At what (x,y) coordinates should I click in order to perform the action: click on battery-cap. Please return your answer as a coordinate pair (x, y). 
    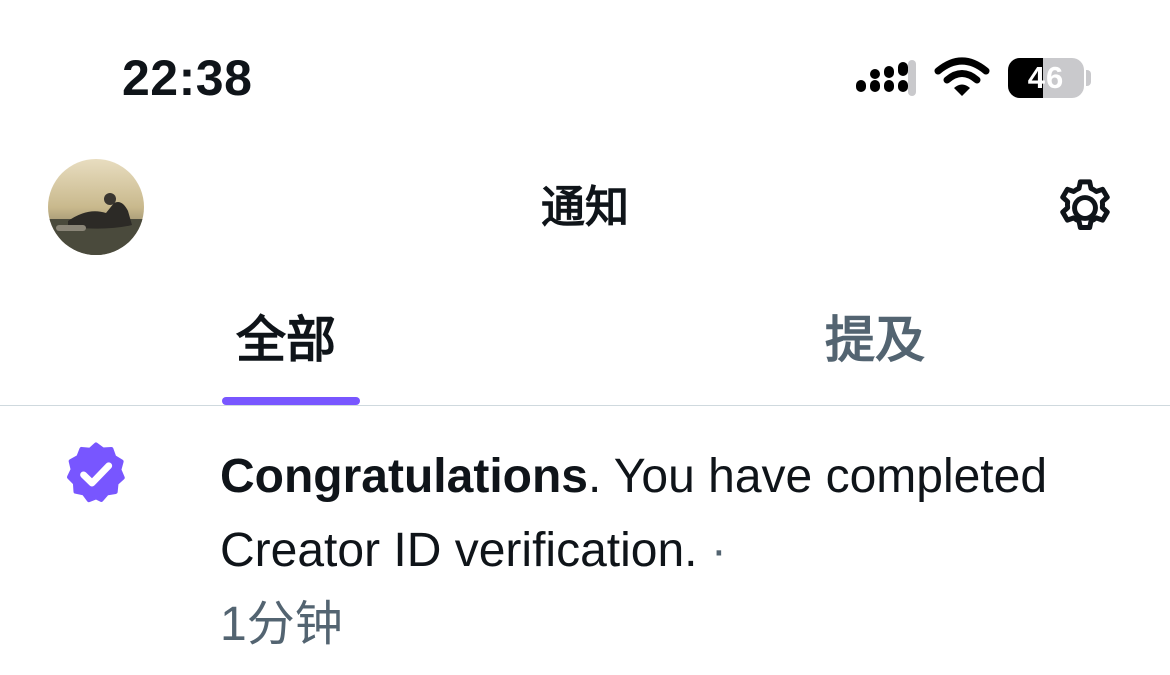
    Looking at the image, I should click on (1088, 78).